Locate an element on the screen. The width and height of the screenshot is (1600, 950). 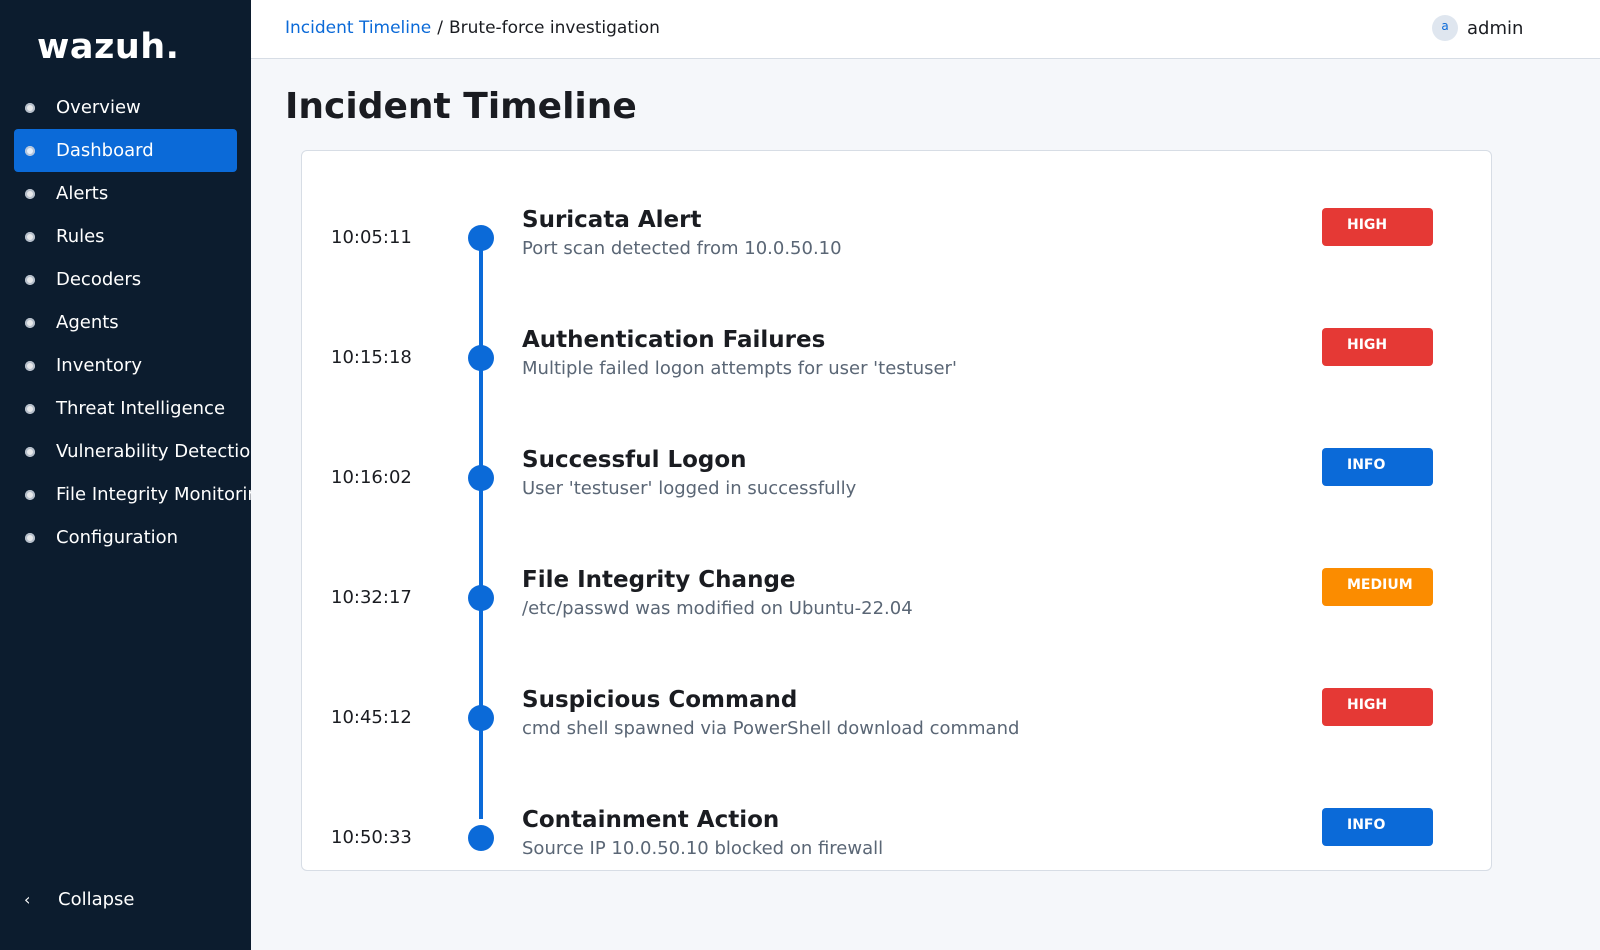
event-title: File Integrity Change is located at coordinates (659, 580).